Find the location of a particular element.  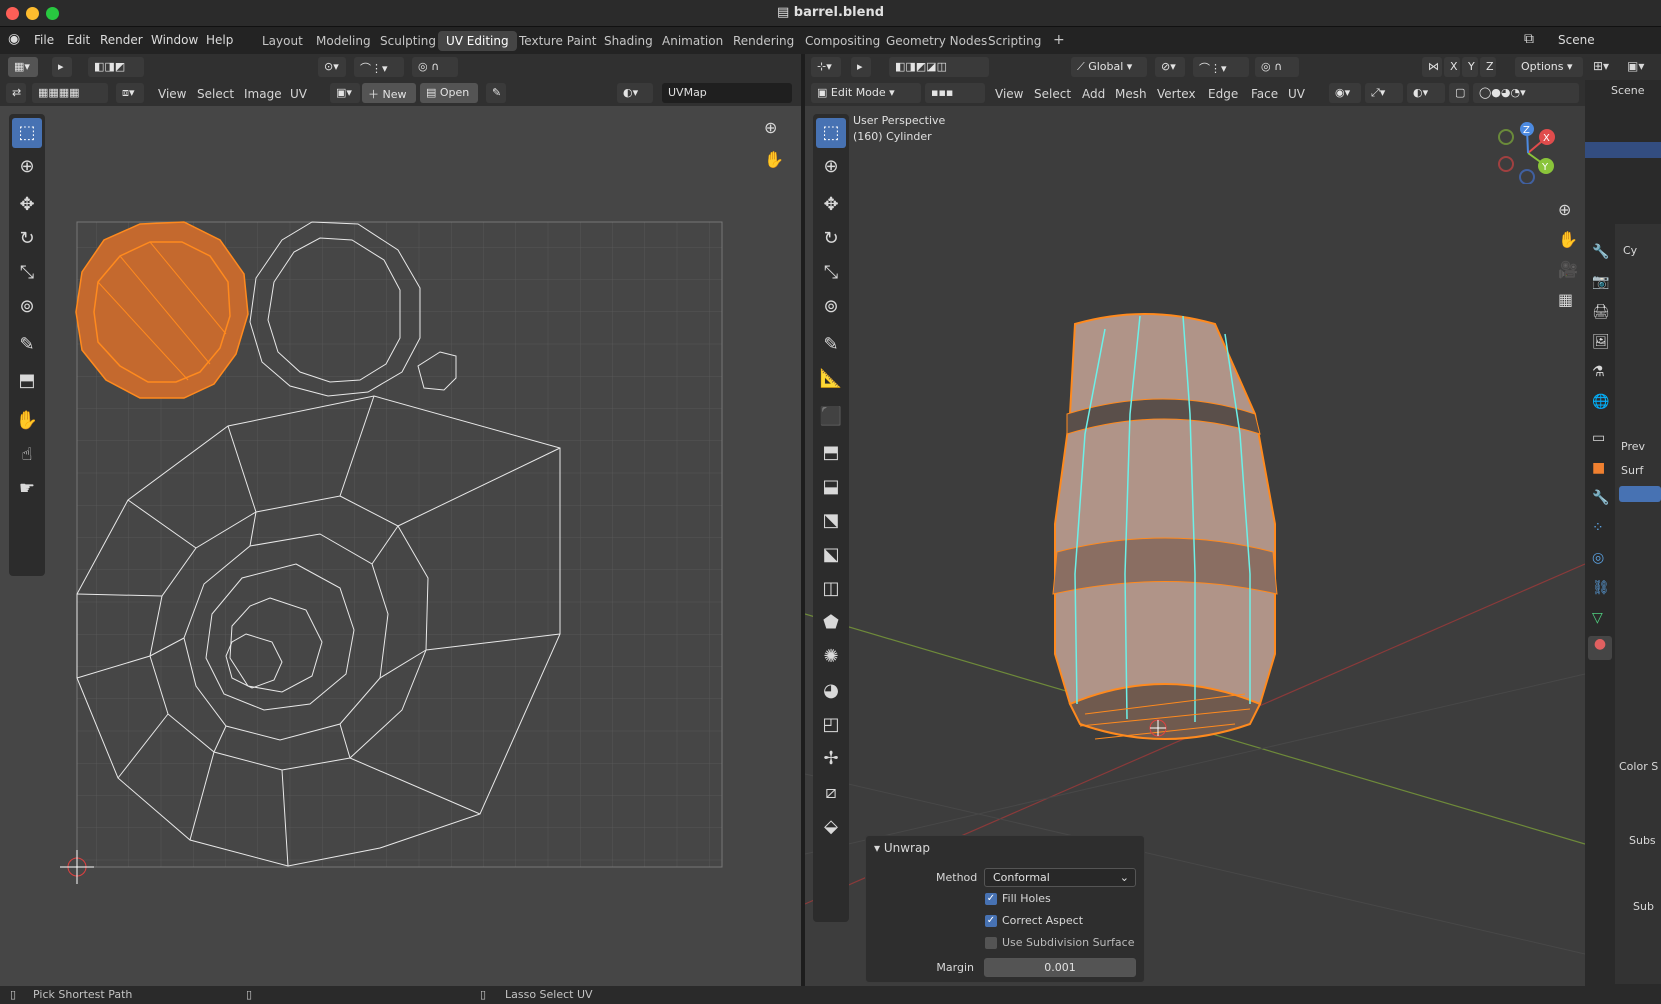

extrude-tool-icon: ⬒ is located at coordinates (831, 453).